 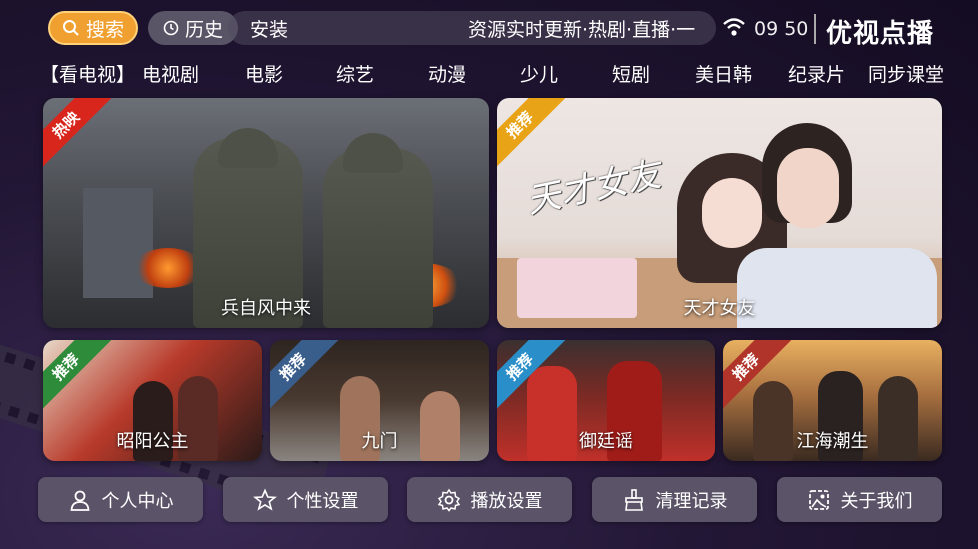 What do you see at coordinates (79, 136) in the screenshot?
I see `hot-badge: 热映` at bounding box center [79, 136].